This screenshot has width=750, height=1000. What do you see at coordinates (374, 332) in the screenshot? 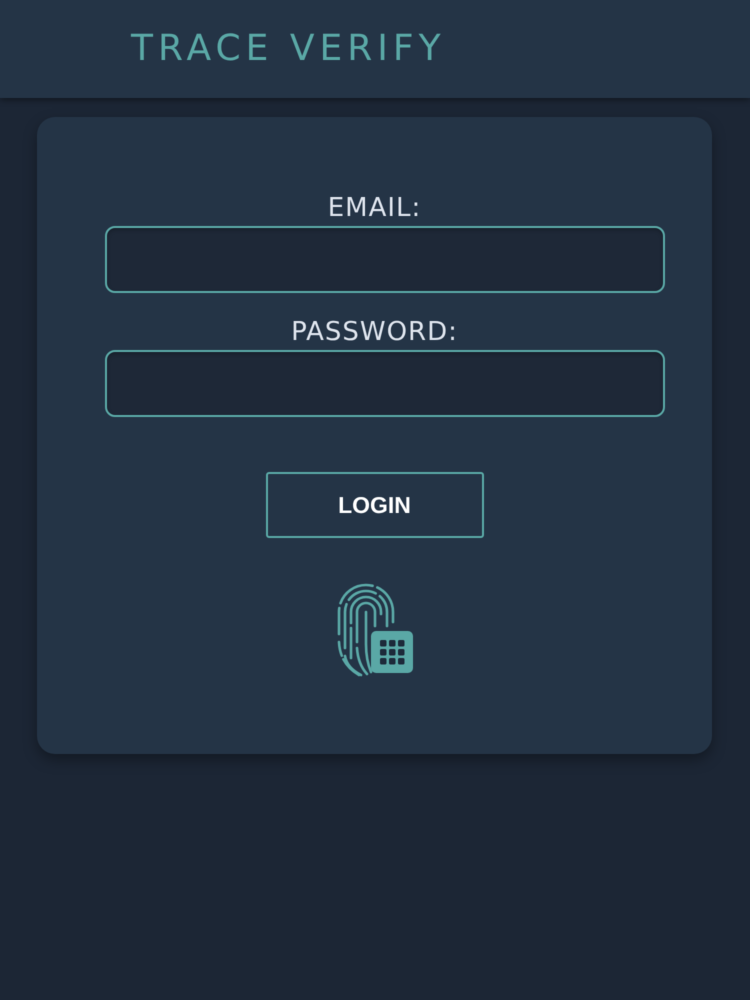
I see `password-label: PASSWORD:` at bounding box center [374, 332].